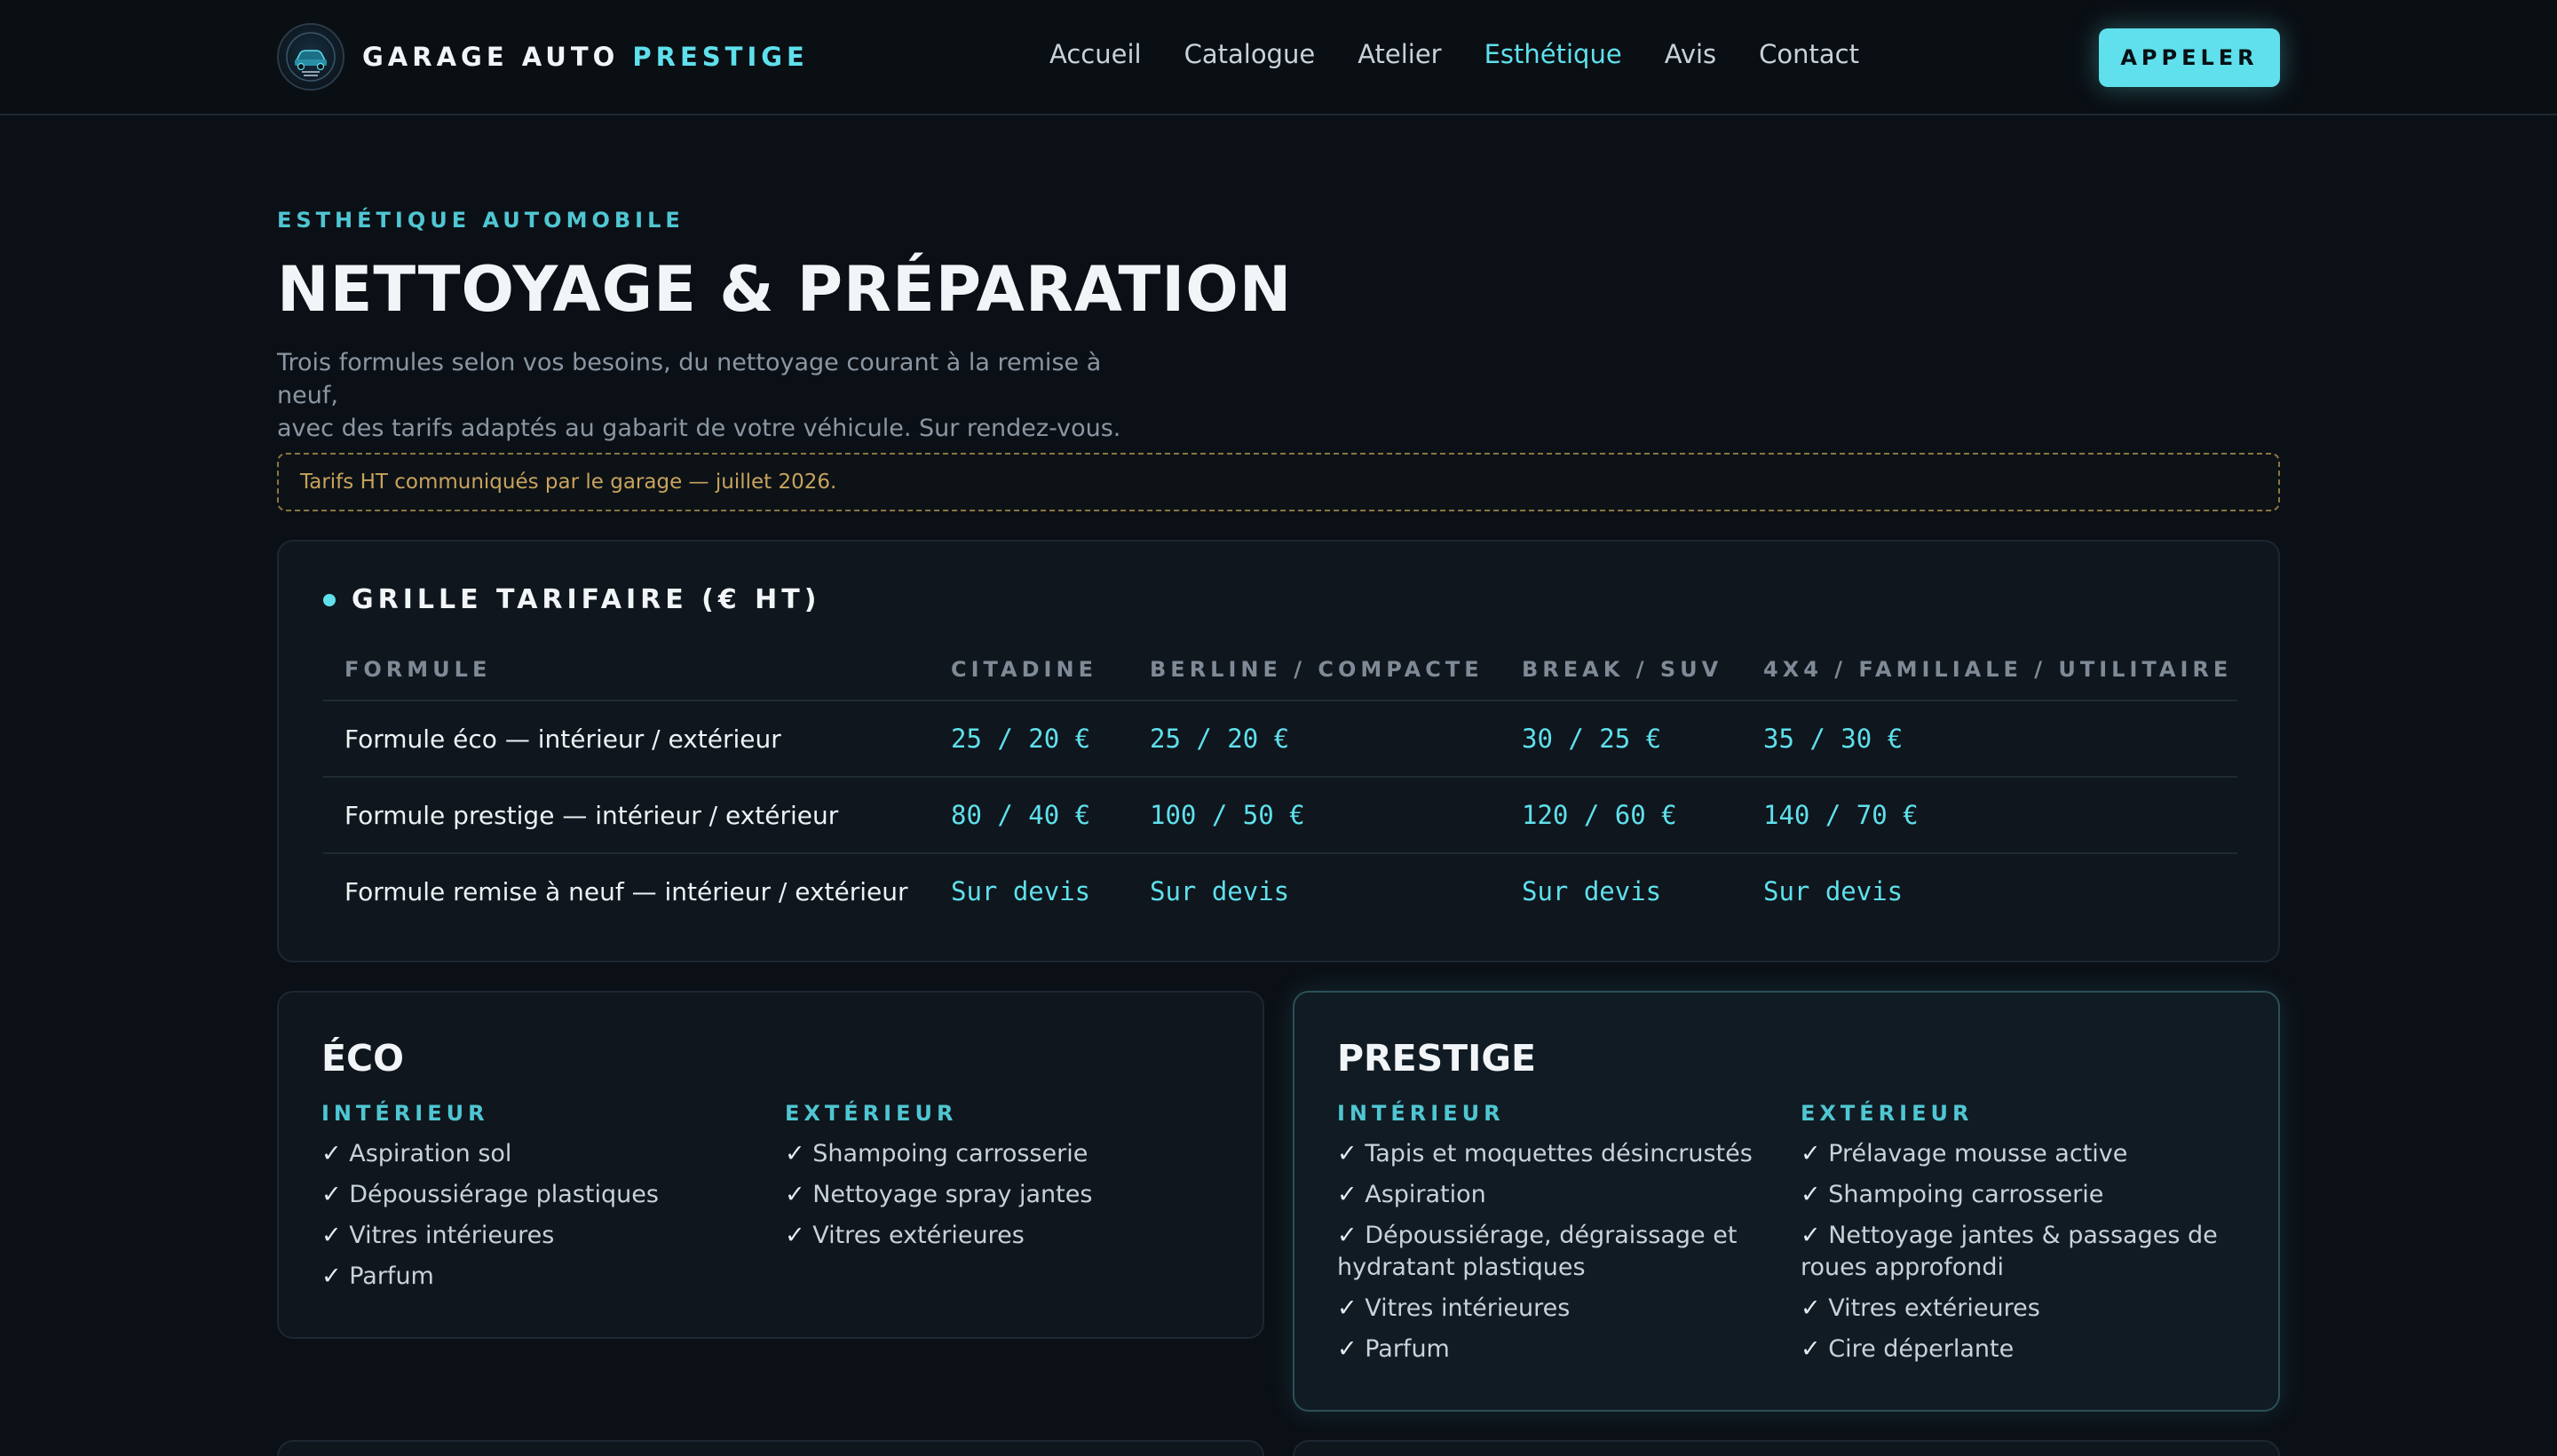  What do you see at coordinates (626, 739) in the screenshot?
I see `formula-name-cell: Formule éco — intérieur / extérieur` at bounding box center [626, 739].